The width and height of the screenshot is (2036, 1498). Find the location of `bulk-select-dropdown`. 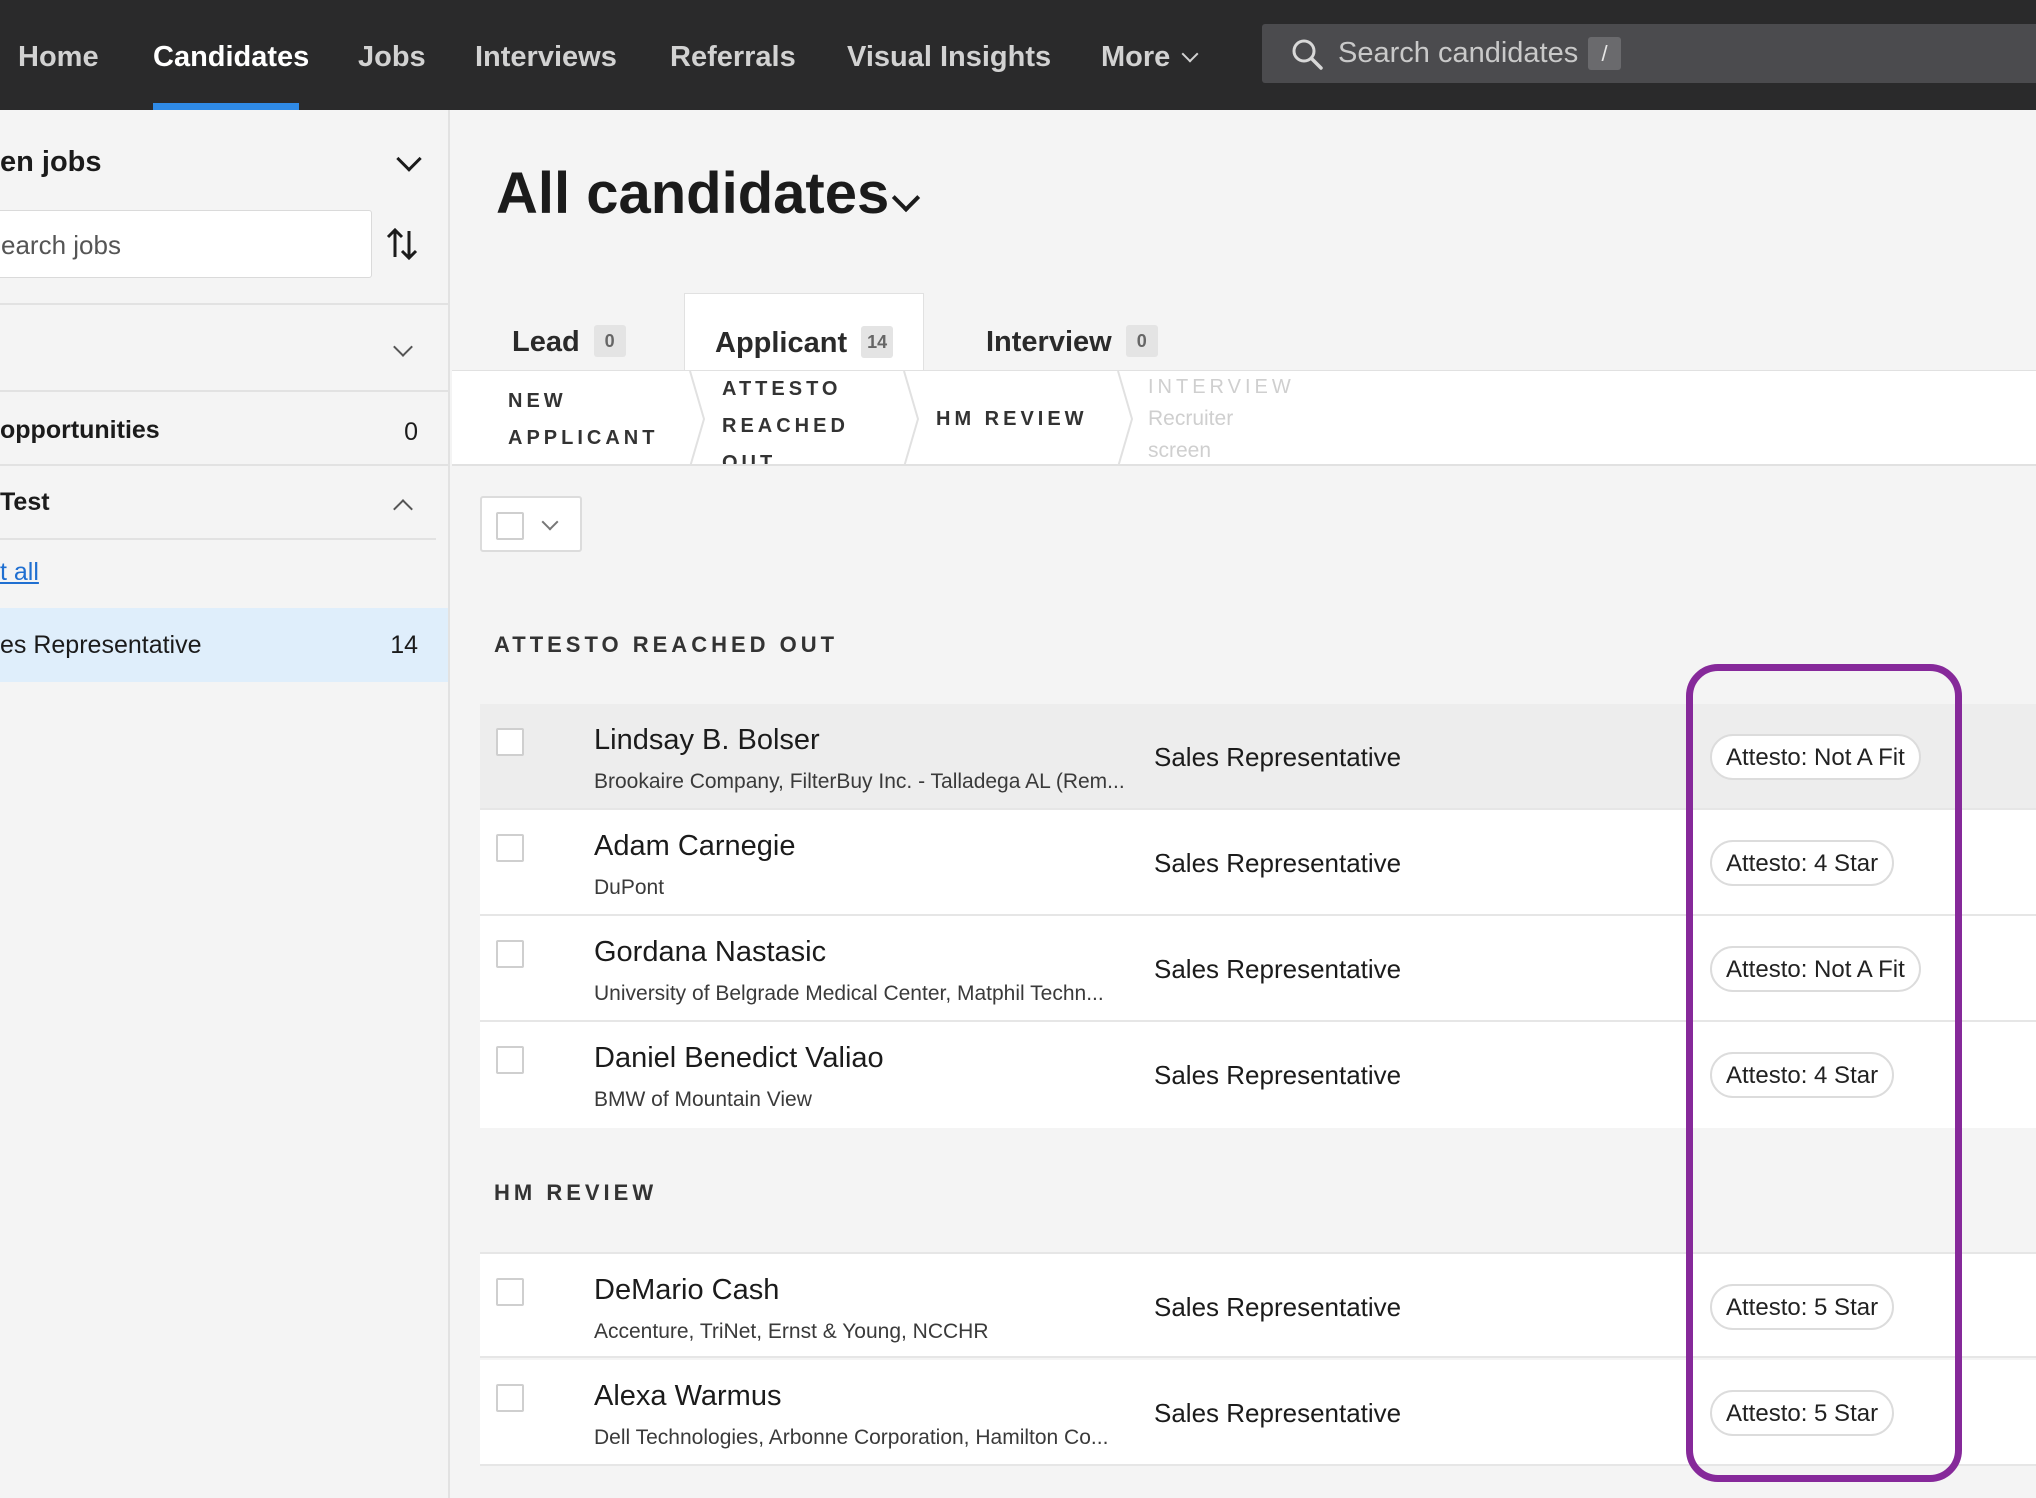

bulk-select-dropdown is located at coordinates (531, 524).